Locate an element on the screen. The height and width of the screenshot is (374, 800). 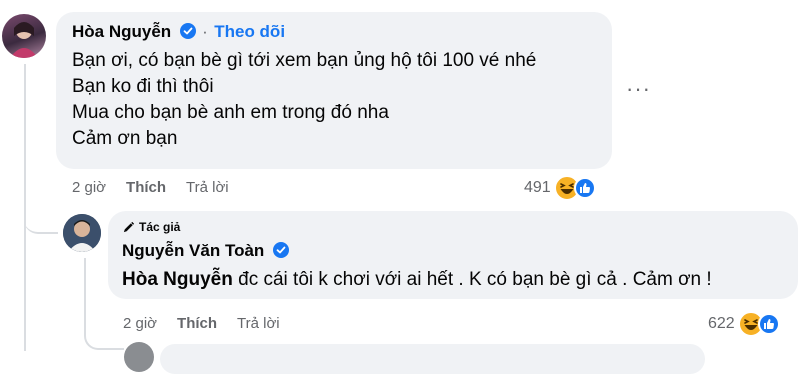
reply-header: Nguyễn Văn Toàn is located at coordinates (205, 252).